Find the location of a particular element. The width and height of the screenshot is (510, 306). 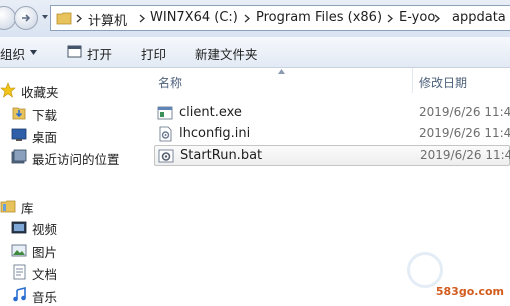

file-name: lhconfig.ini is located at coordinates (215, 133).